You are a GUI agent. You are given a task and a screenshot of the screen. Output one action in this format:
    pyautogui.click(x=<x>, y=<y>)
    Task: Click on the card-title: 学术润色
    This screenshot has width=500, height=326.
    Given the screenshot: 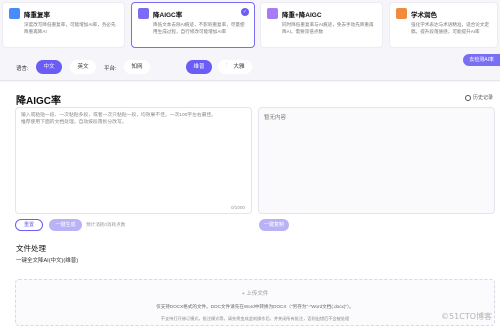 What is the action you would take?
    pyautogui.click(x=424, y=15)
    